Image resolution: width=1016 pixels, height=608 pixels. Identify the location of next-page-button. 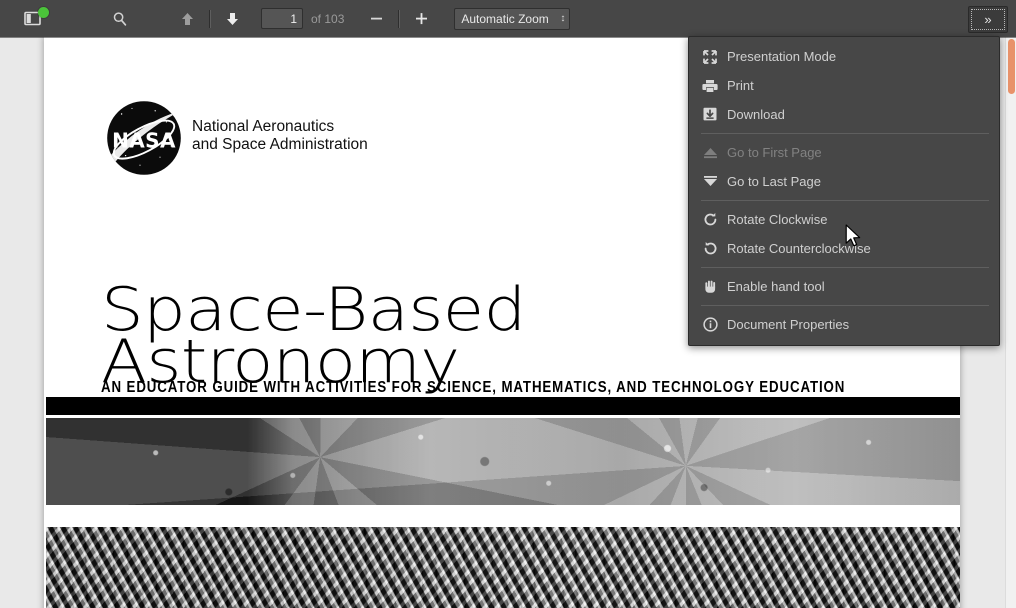
(232, 18).